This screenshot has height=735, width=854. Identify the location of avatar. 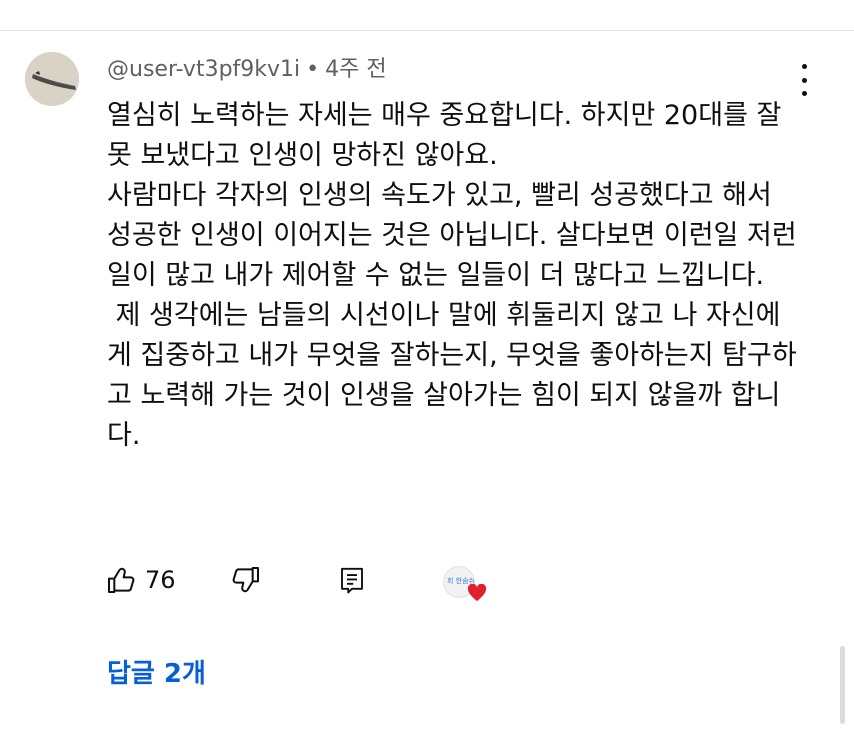
(52, 79).